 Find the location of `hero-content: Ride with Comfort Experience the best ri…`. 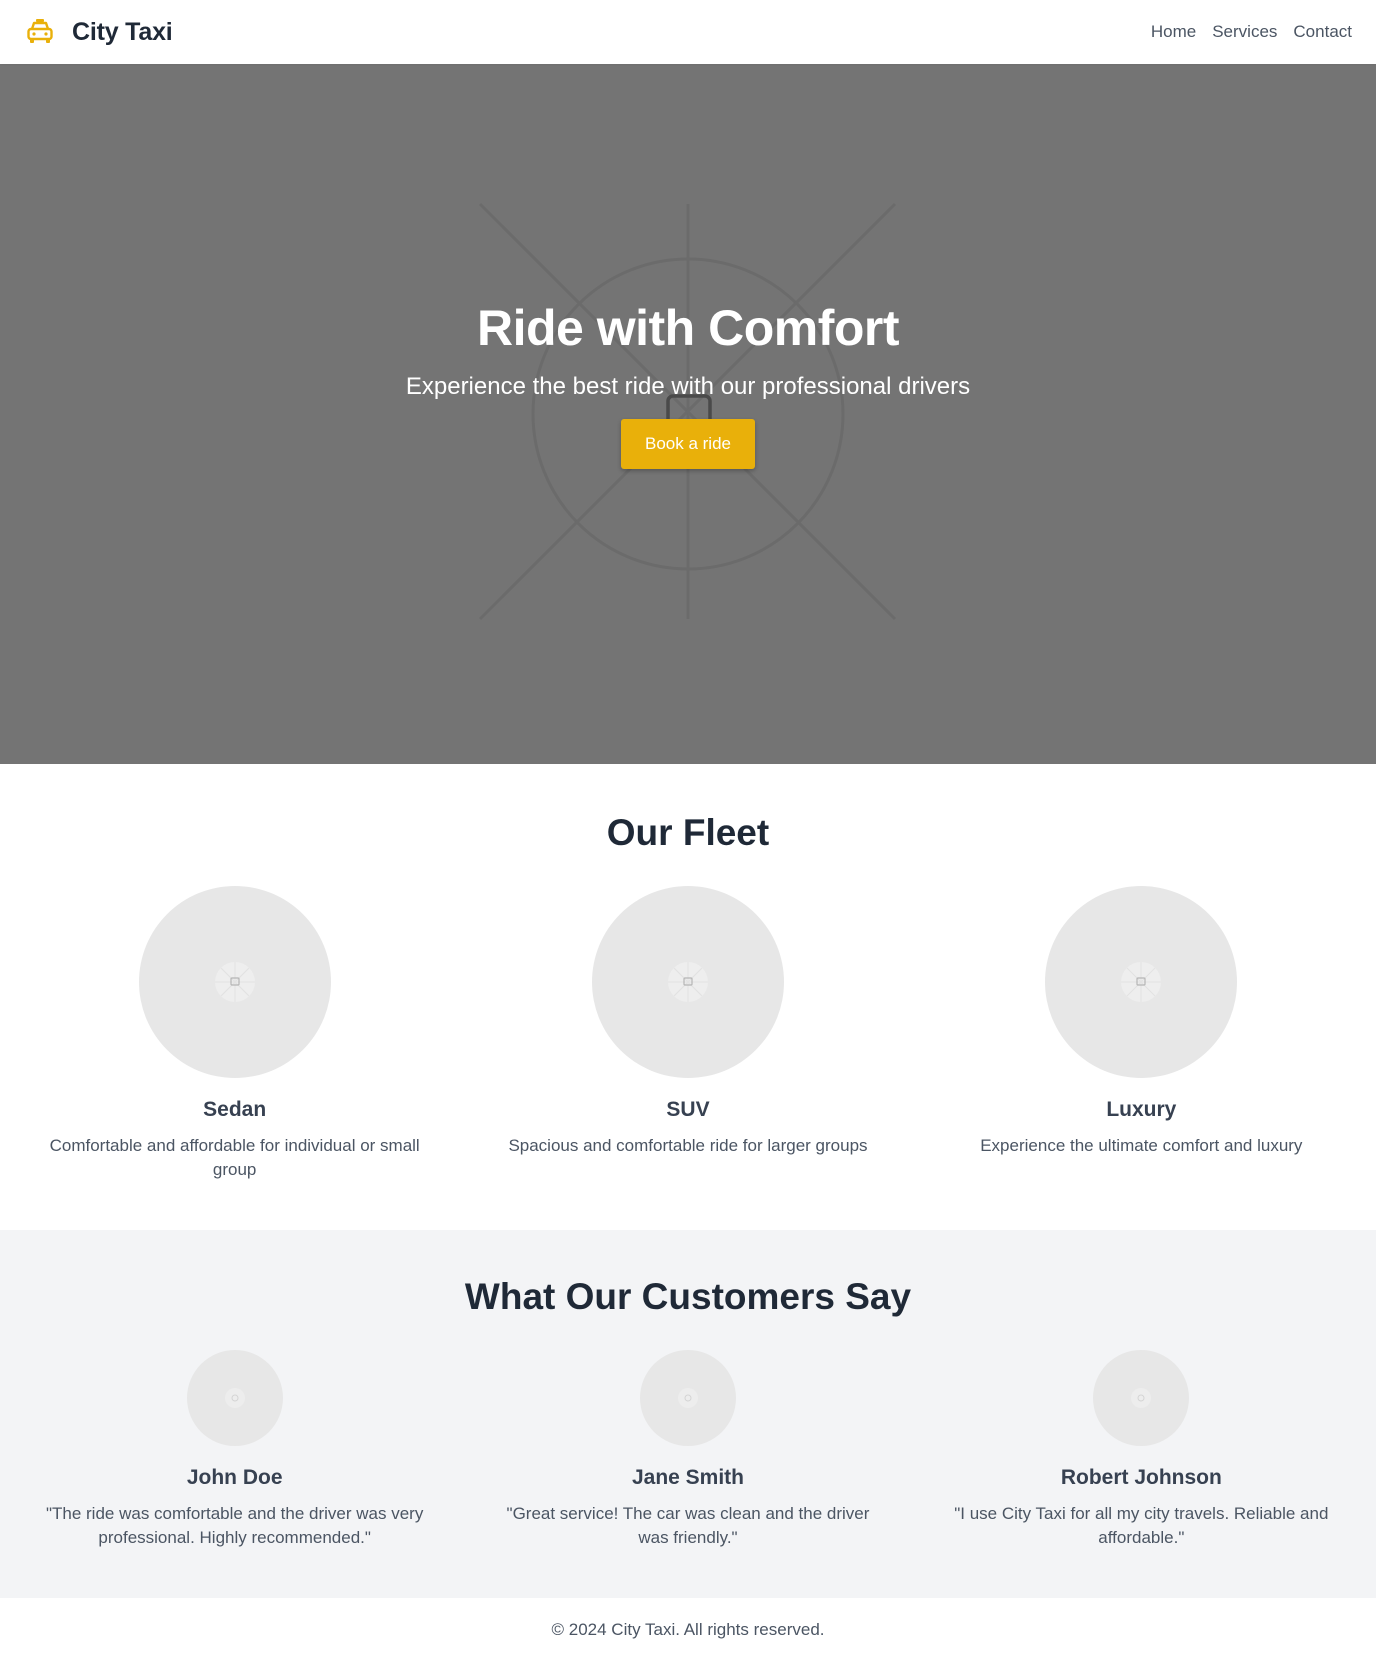

hero-content: Ride with Comfort Experience the best ri… is located at coordinates (688, 384).